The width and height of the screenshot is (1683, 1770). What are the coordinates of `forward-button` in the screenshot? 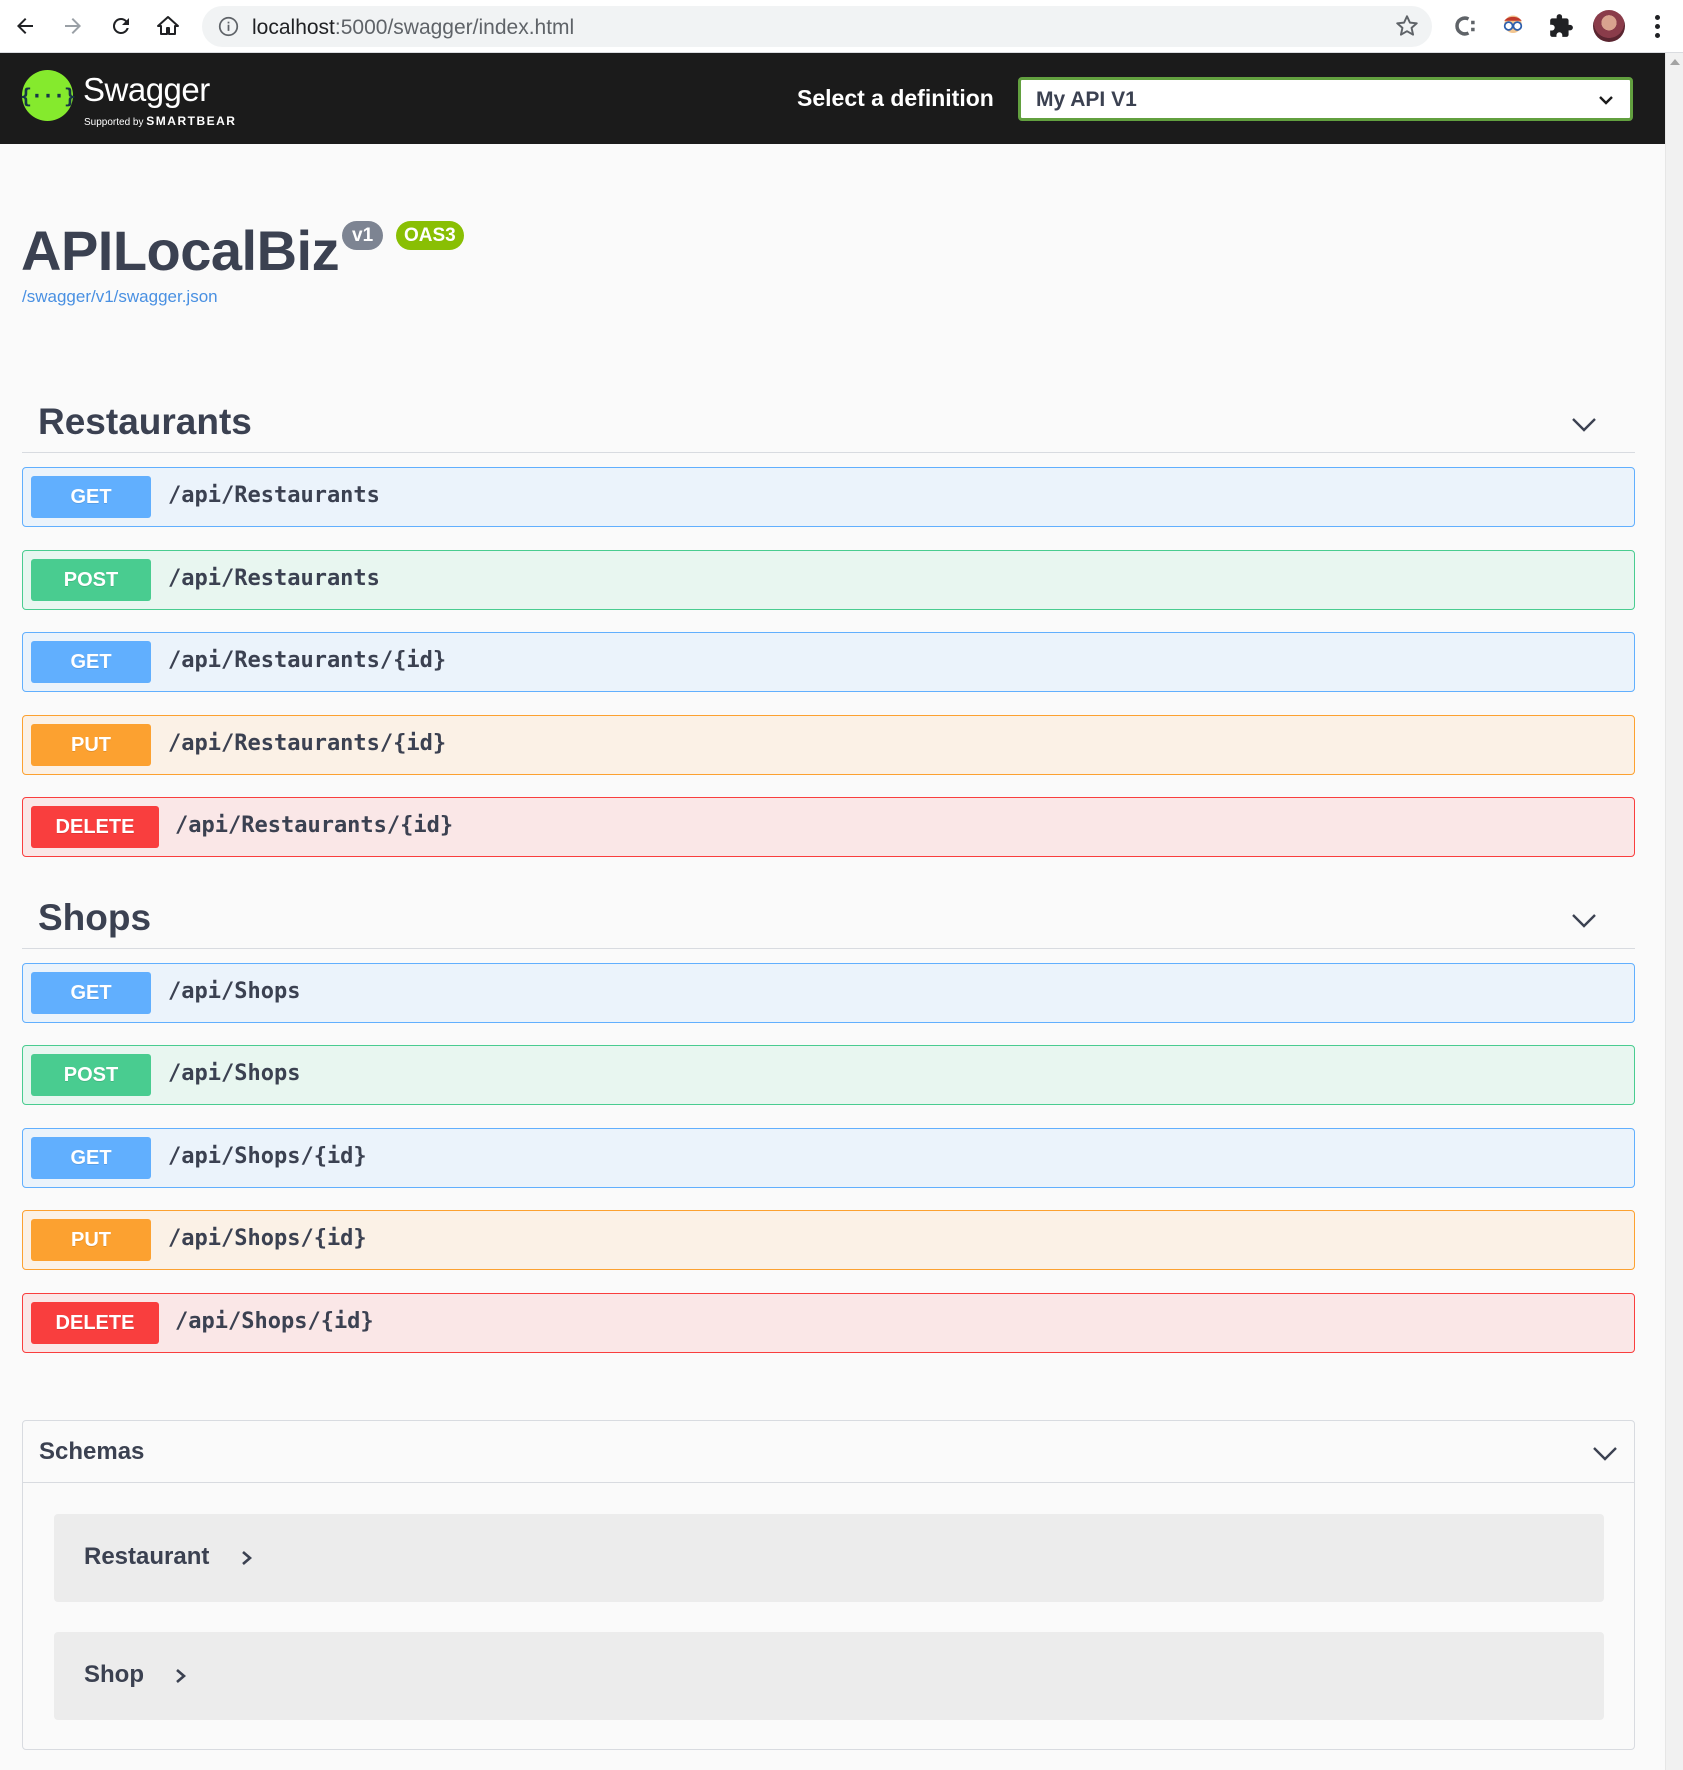 It's located at (73, 26).